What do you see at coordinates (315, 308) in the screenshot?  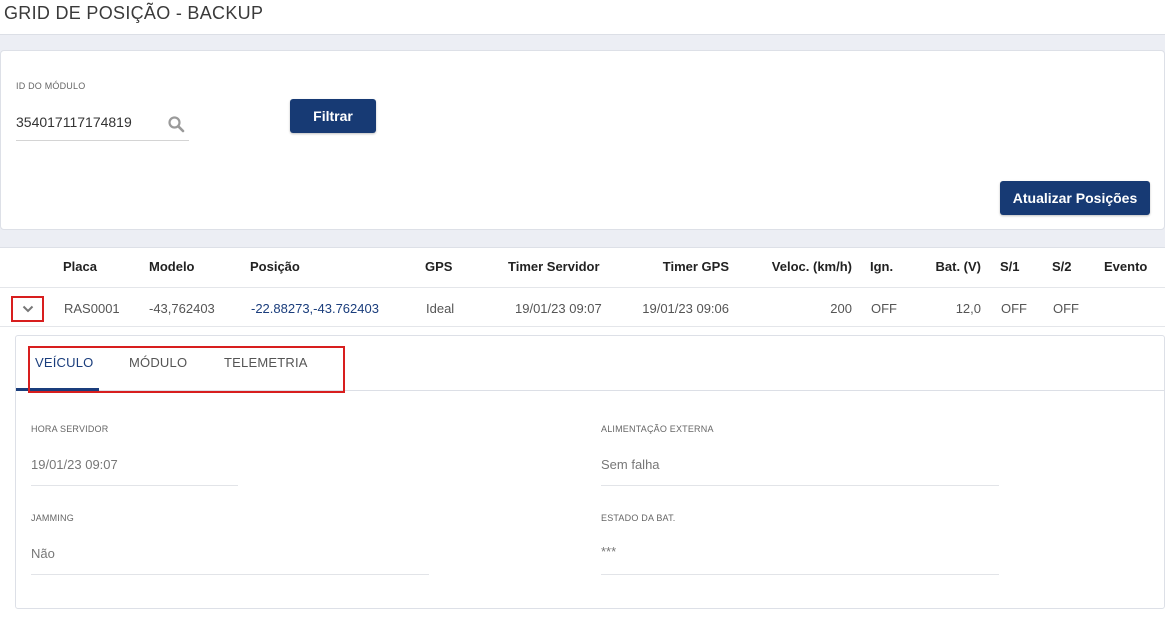 I see `cell-posicao-link: -22.88273,-43.762403` at bounding box center [315, 308].